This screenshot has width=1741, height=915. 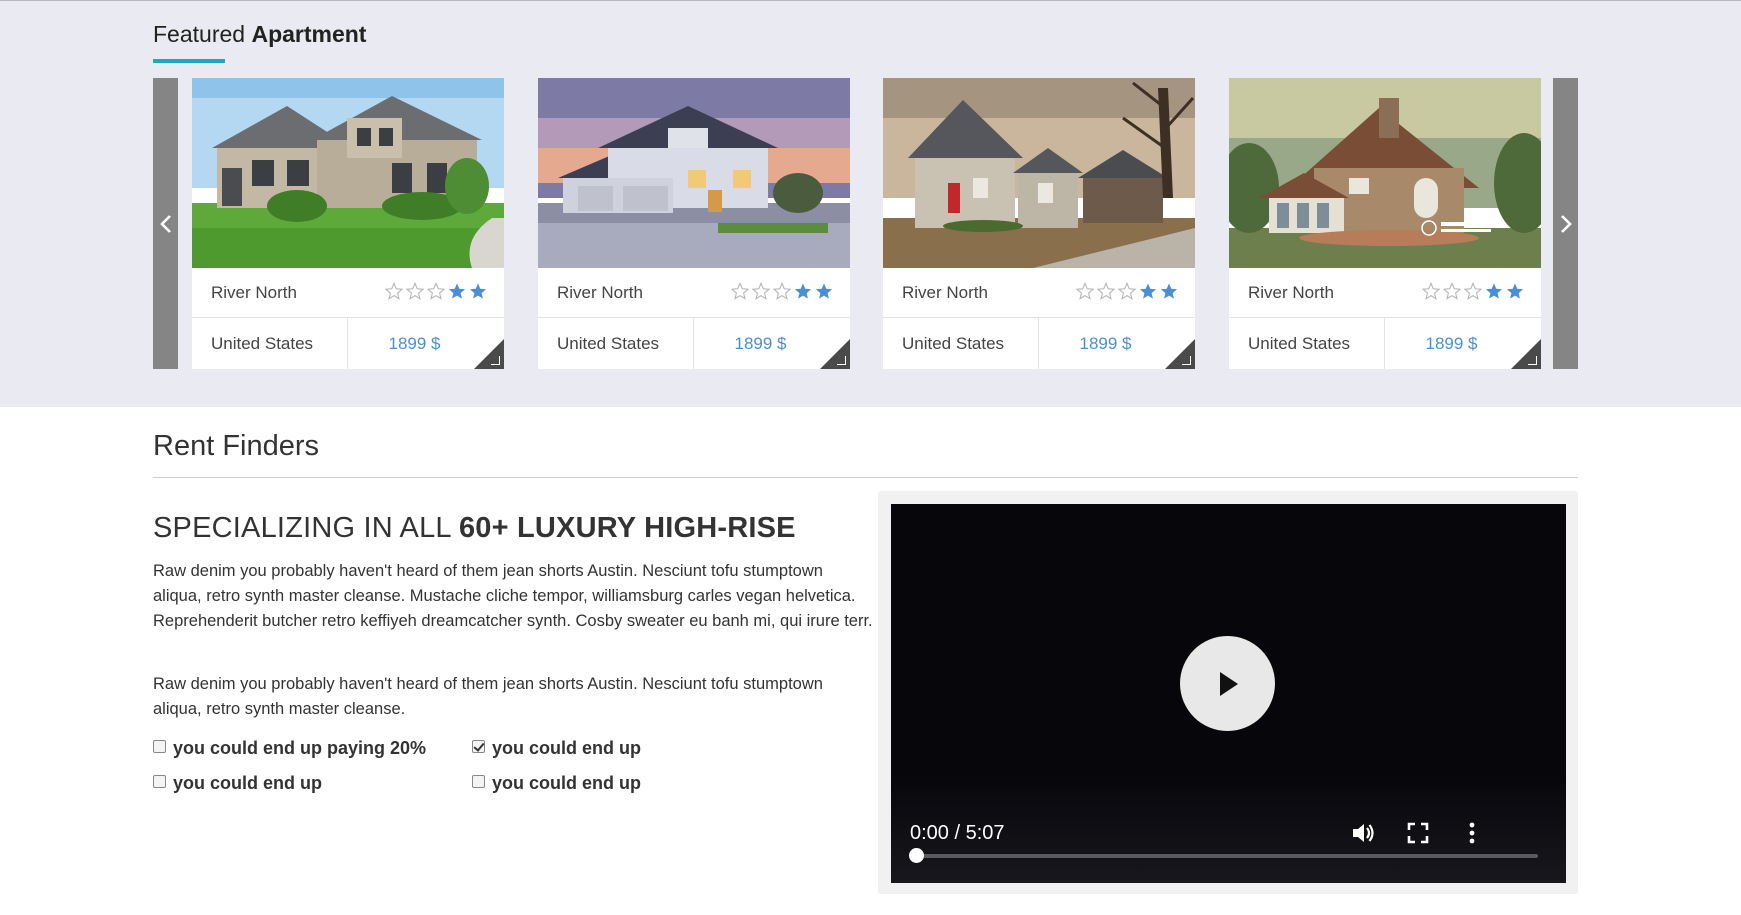 I want to click on play-icon, so click(x=1228, y=683).